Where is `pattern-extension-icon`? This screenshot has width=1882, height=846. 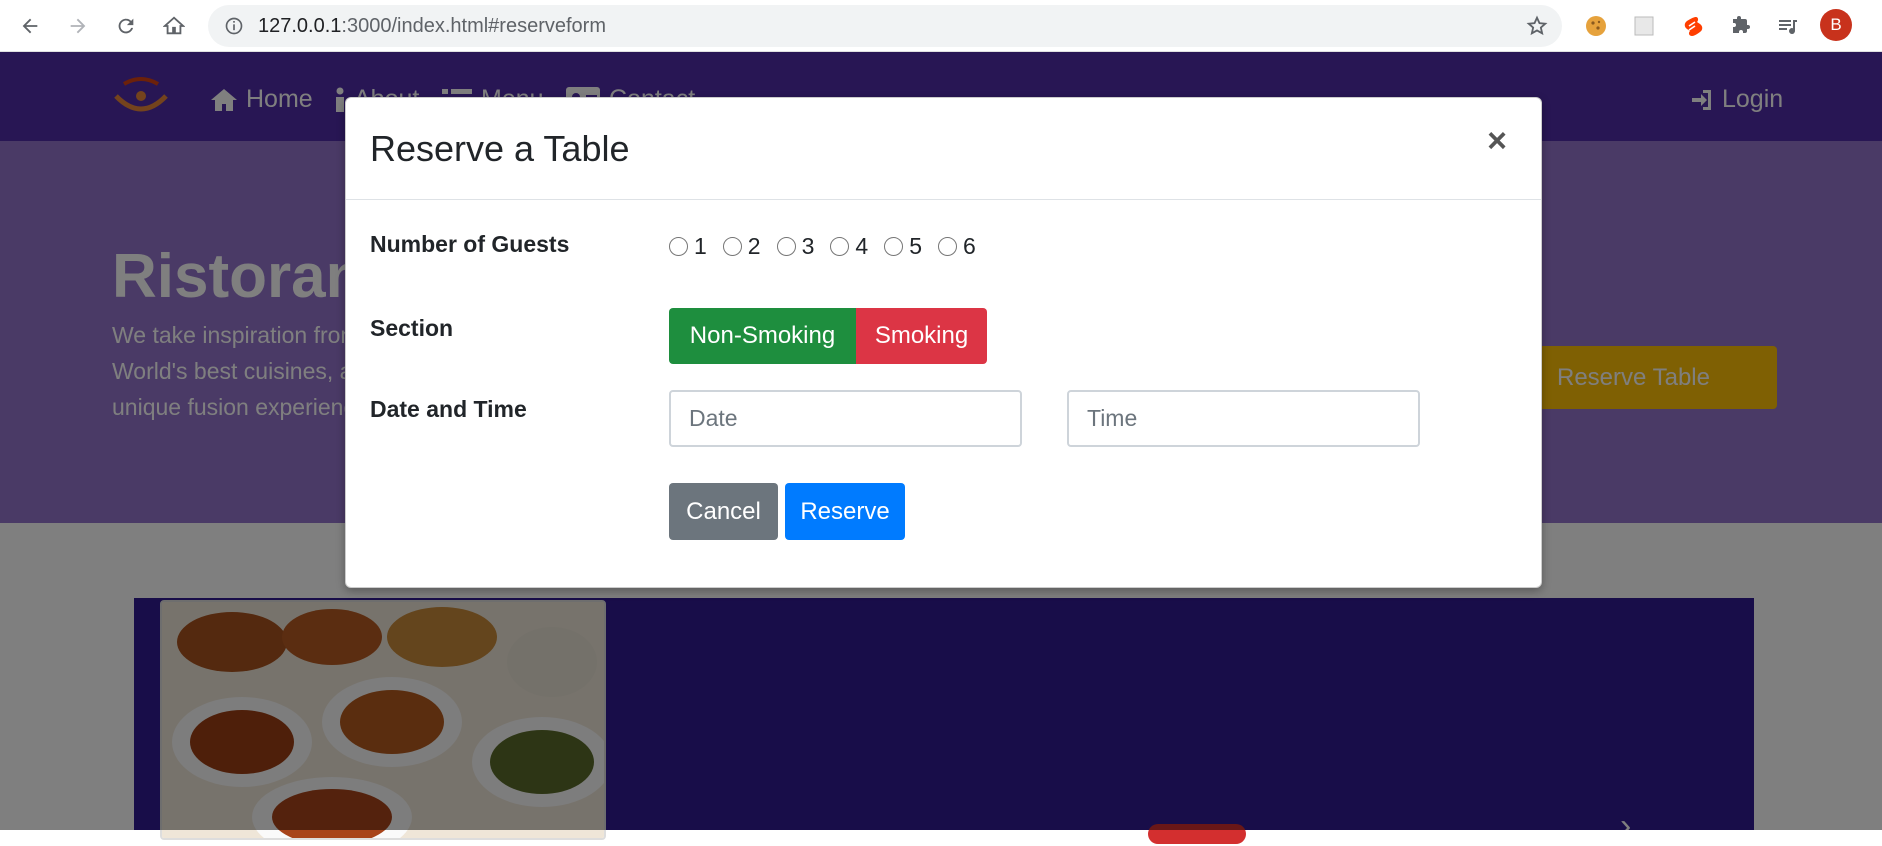 pattern-extension-icon is located at coordinates (1644, 26).